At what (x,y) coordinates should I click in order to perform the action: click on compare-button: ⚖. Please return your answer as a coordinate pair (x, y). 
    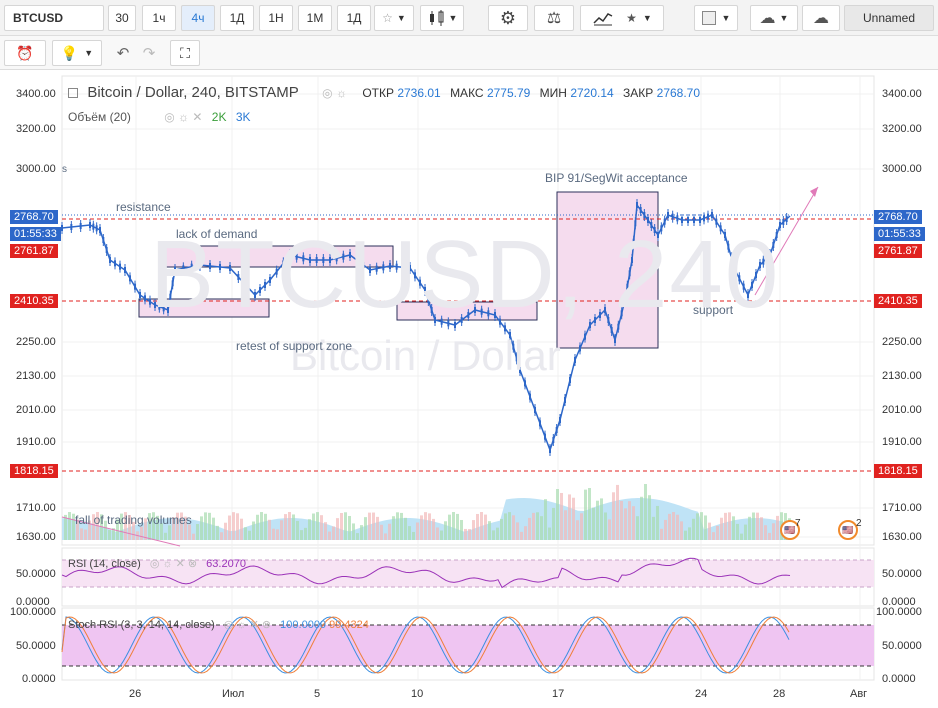
    Looking at the image, I should click on (554, 18).